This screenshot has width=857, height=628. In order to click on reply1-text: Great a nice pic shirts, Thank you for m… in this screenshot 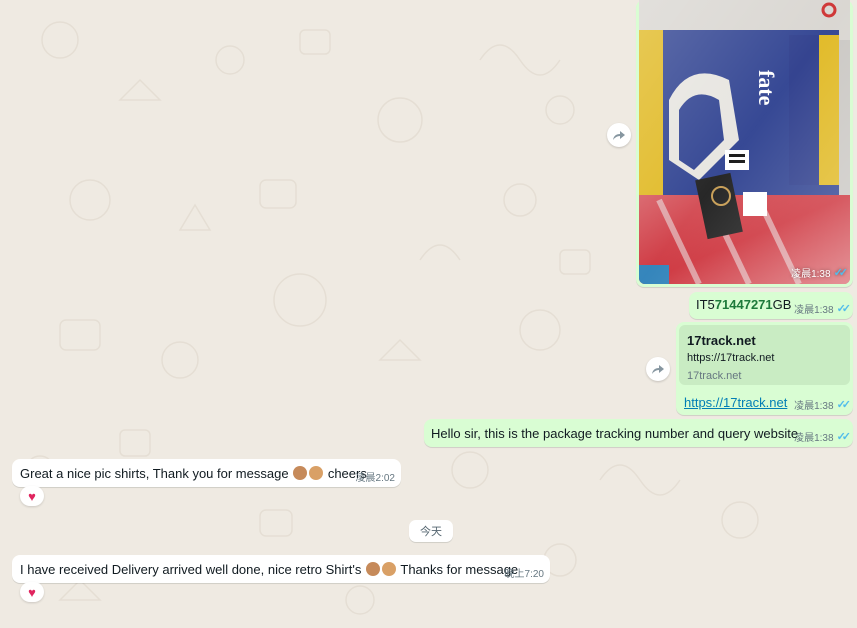, I will do `click(193, 473)`.